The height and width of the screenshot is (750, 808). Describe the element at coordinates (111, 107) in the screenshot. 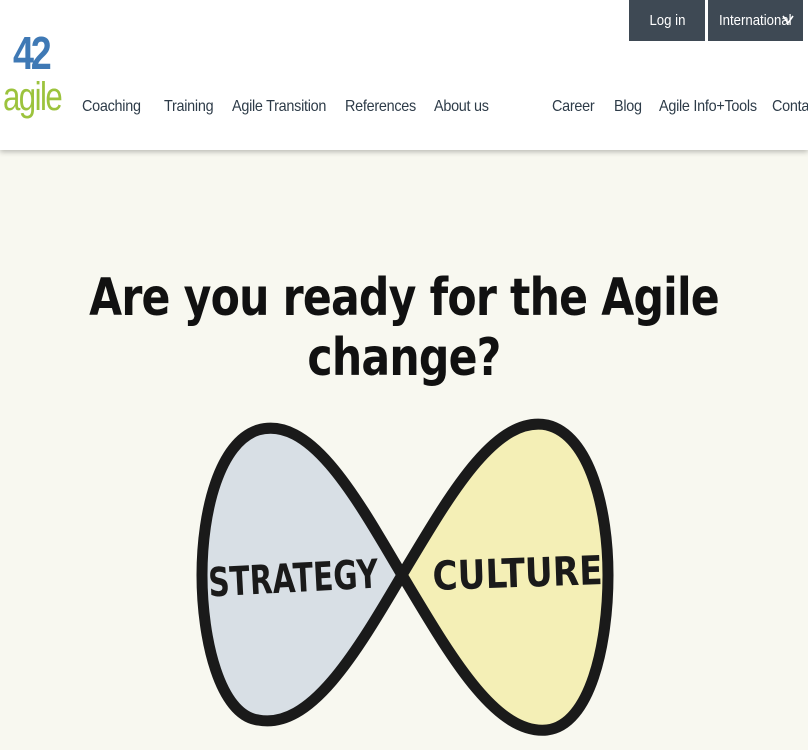

I see `nav-item-coaching: Coaching` at that location.